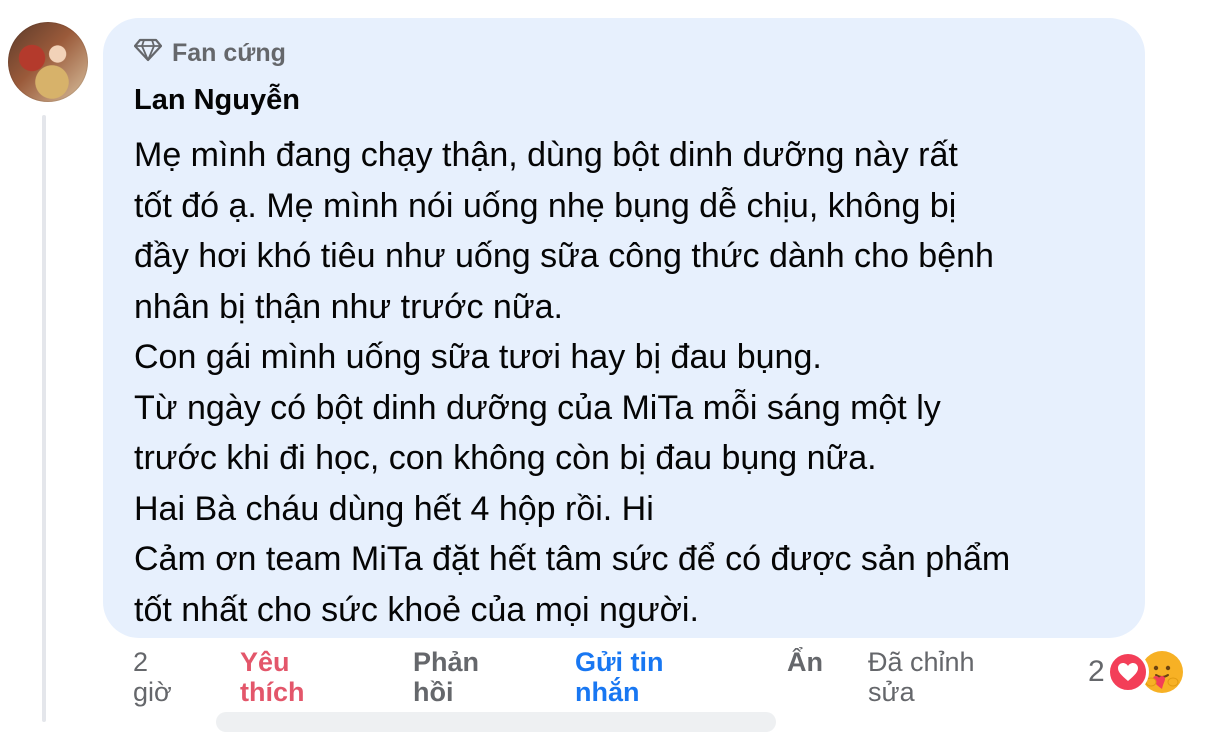  I want to click on edited-label: Đã chỉnh sửa, so click(921, 677).